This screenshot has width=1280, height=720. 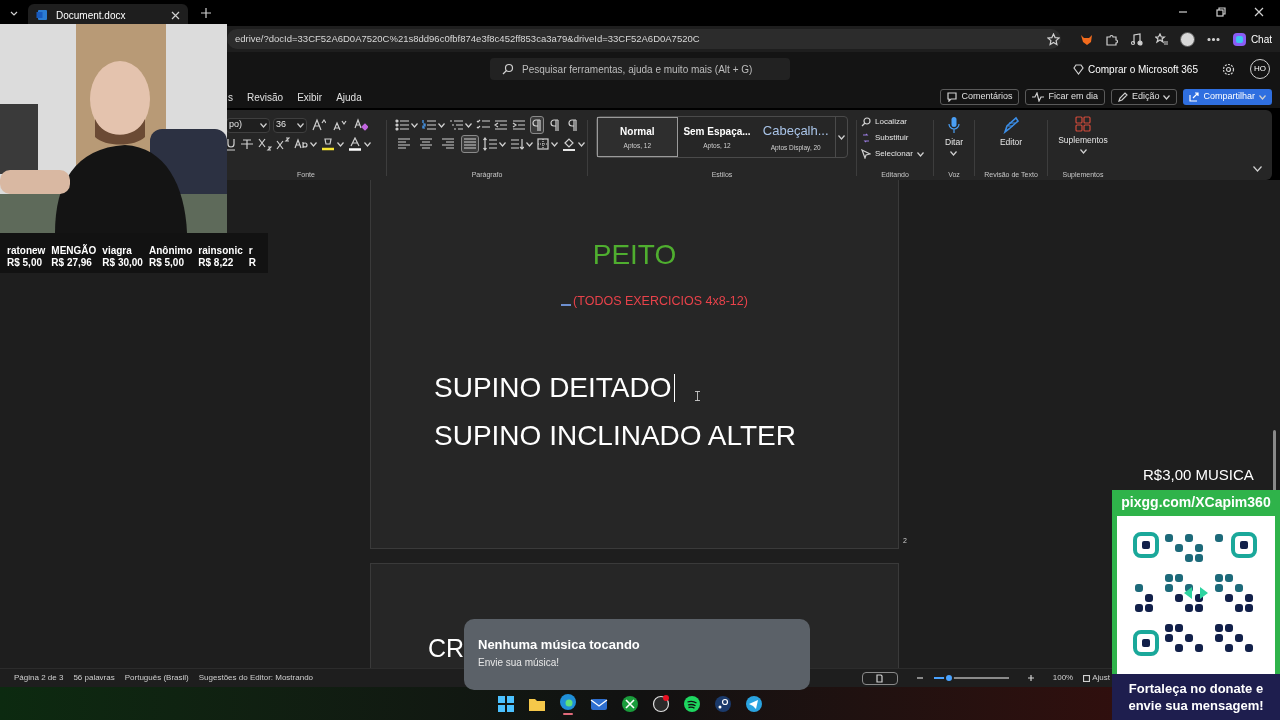 What do you see at coordinates (328, 144) in the screenshot?
I see `highlighter-icon` at bounding box center [328, 144].